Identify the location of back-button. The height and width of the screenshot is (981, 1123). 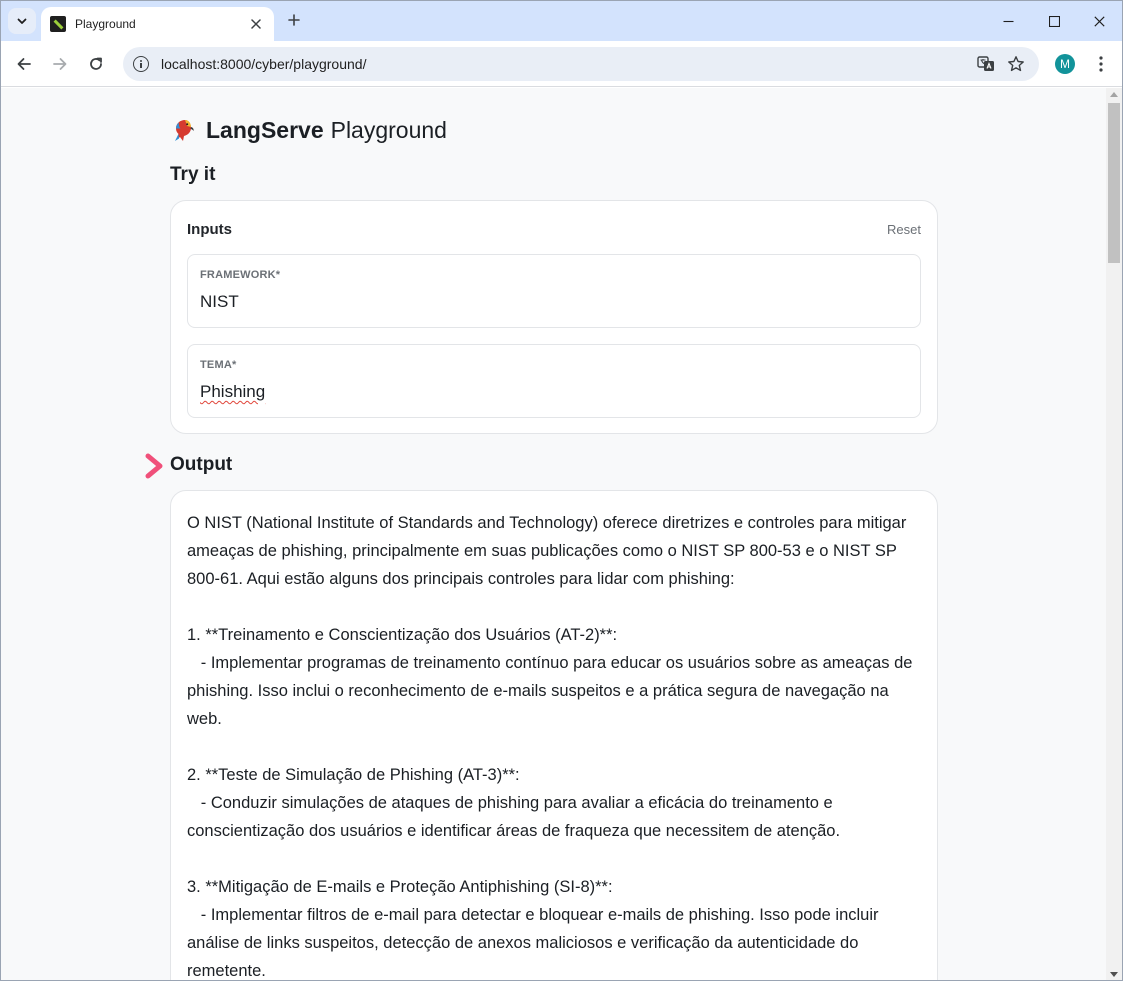
(24, 64).